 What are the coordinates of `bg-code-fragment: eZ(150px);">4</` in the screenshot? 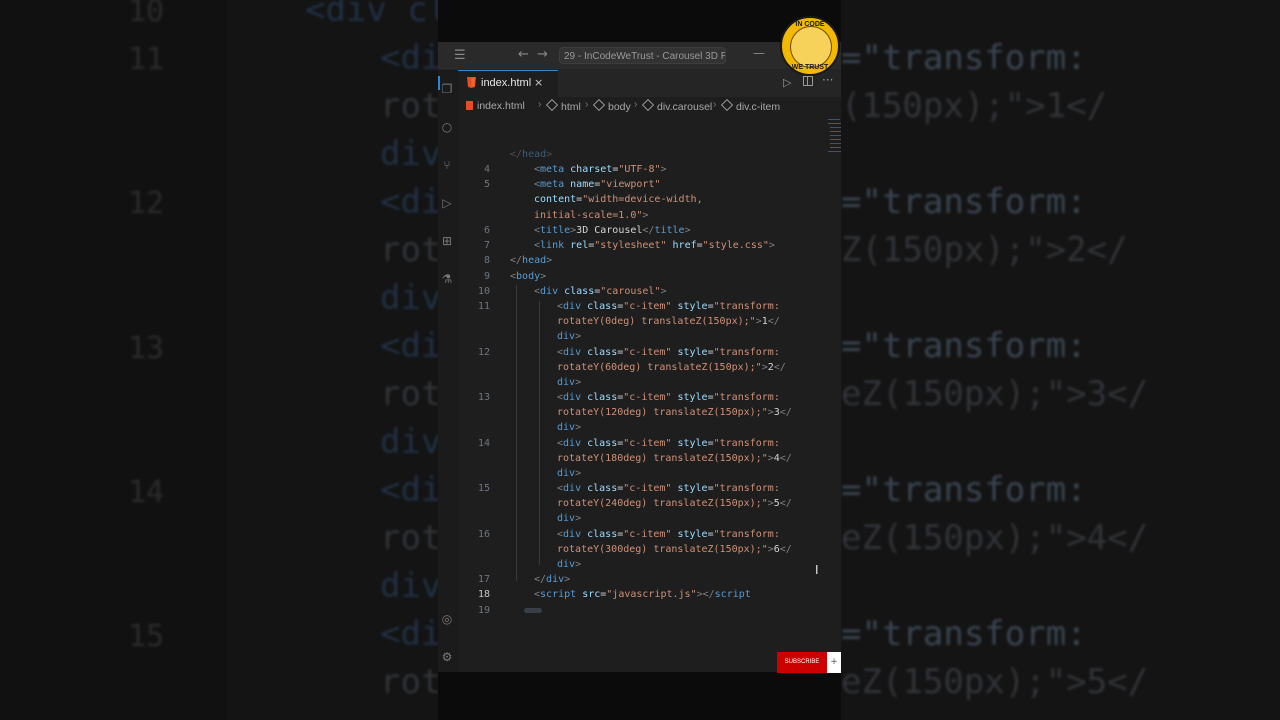 It's located at (995, 538).